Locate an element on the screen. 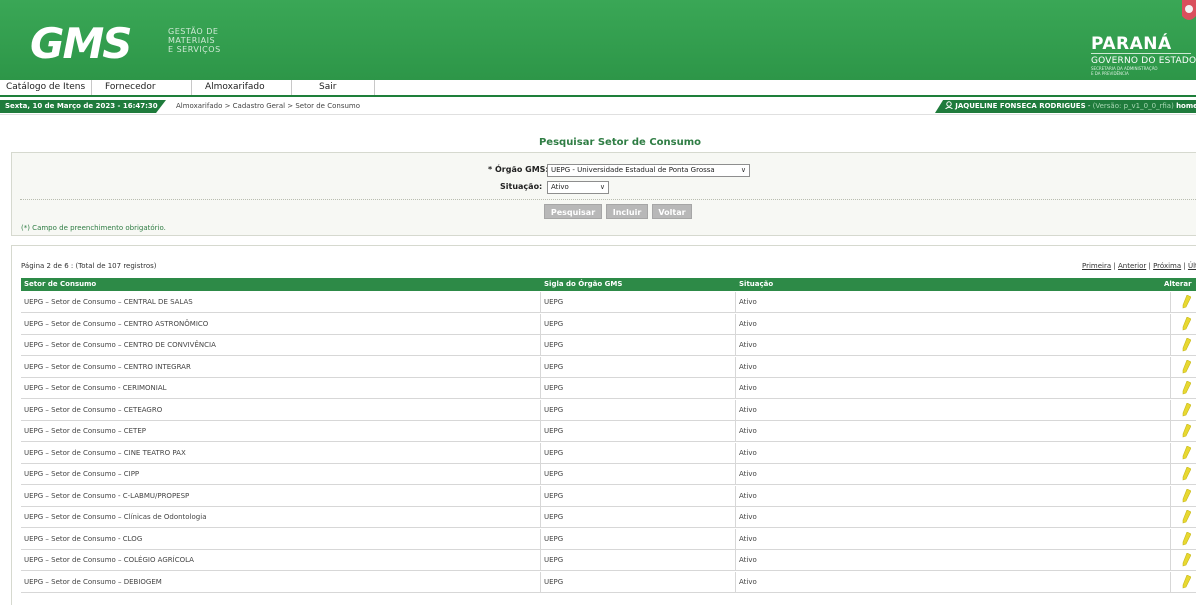 Image resolution: width=1196 pixels, height=605 pixels. current-date: Sexta, 10 de Março de 2023 - 16:47:30 is located at coordinates (83, 106).